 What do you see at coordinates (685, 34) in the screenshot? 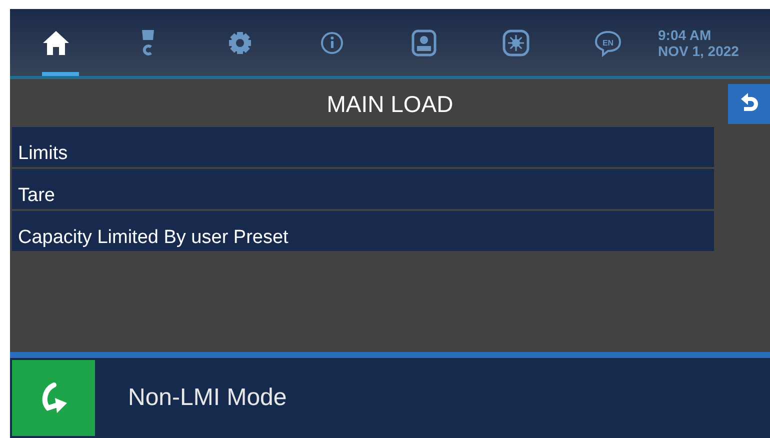
I see `clock-time: 9:04 AM` at bounding box center [685, 34].